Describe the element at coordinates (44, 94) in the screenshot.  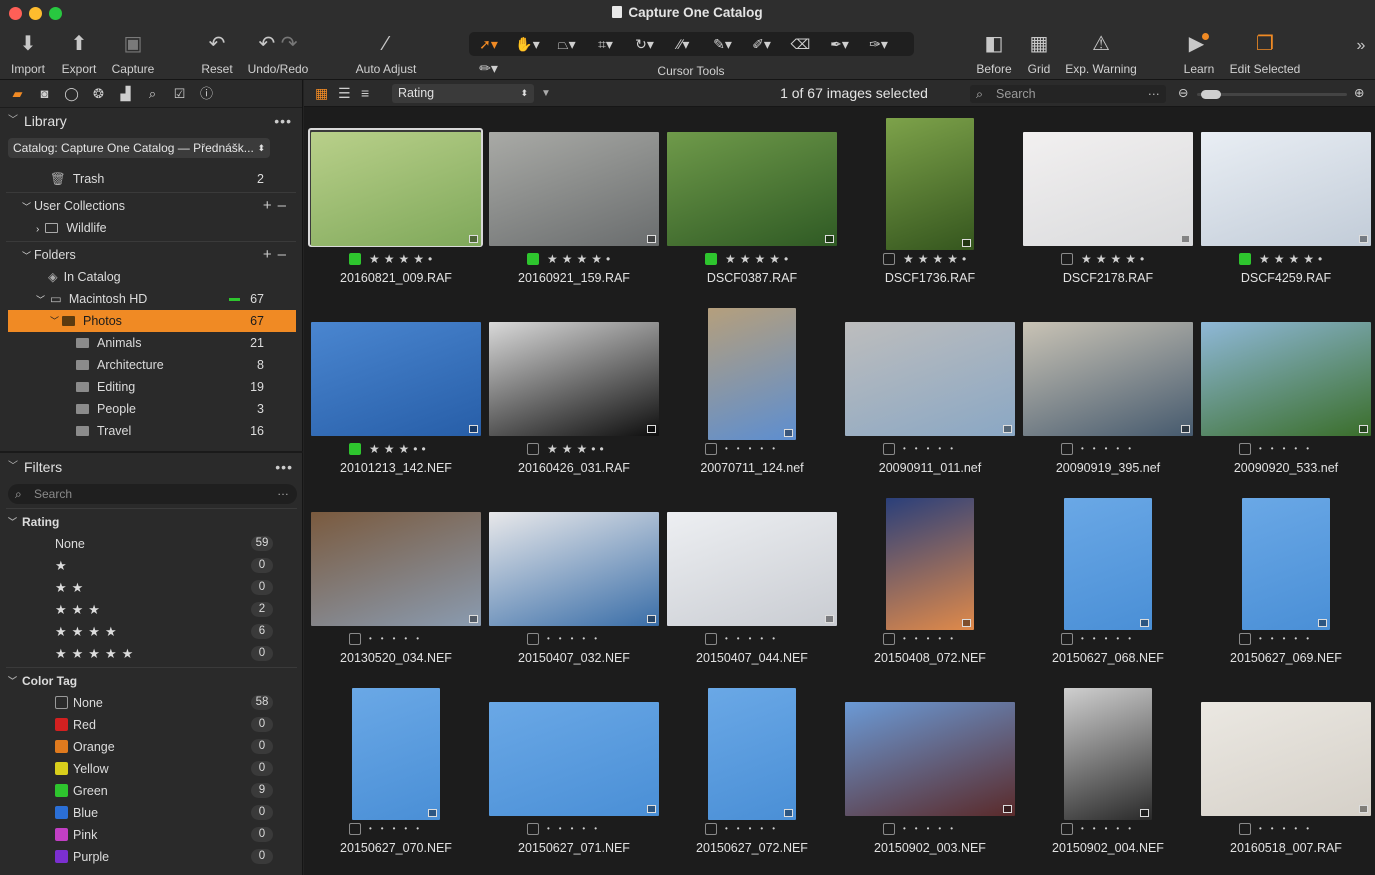
I see `capture-tab-camera-icon: ◙` at that location.